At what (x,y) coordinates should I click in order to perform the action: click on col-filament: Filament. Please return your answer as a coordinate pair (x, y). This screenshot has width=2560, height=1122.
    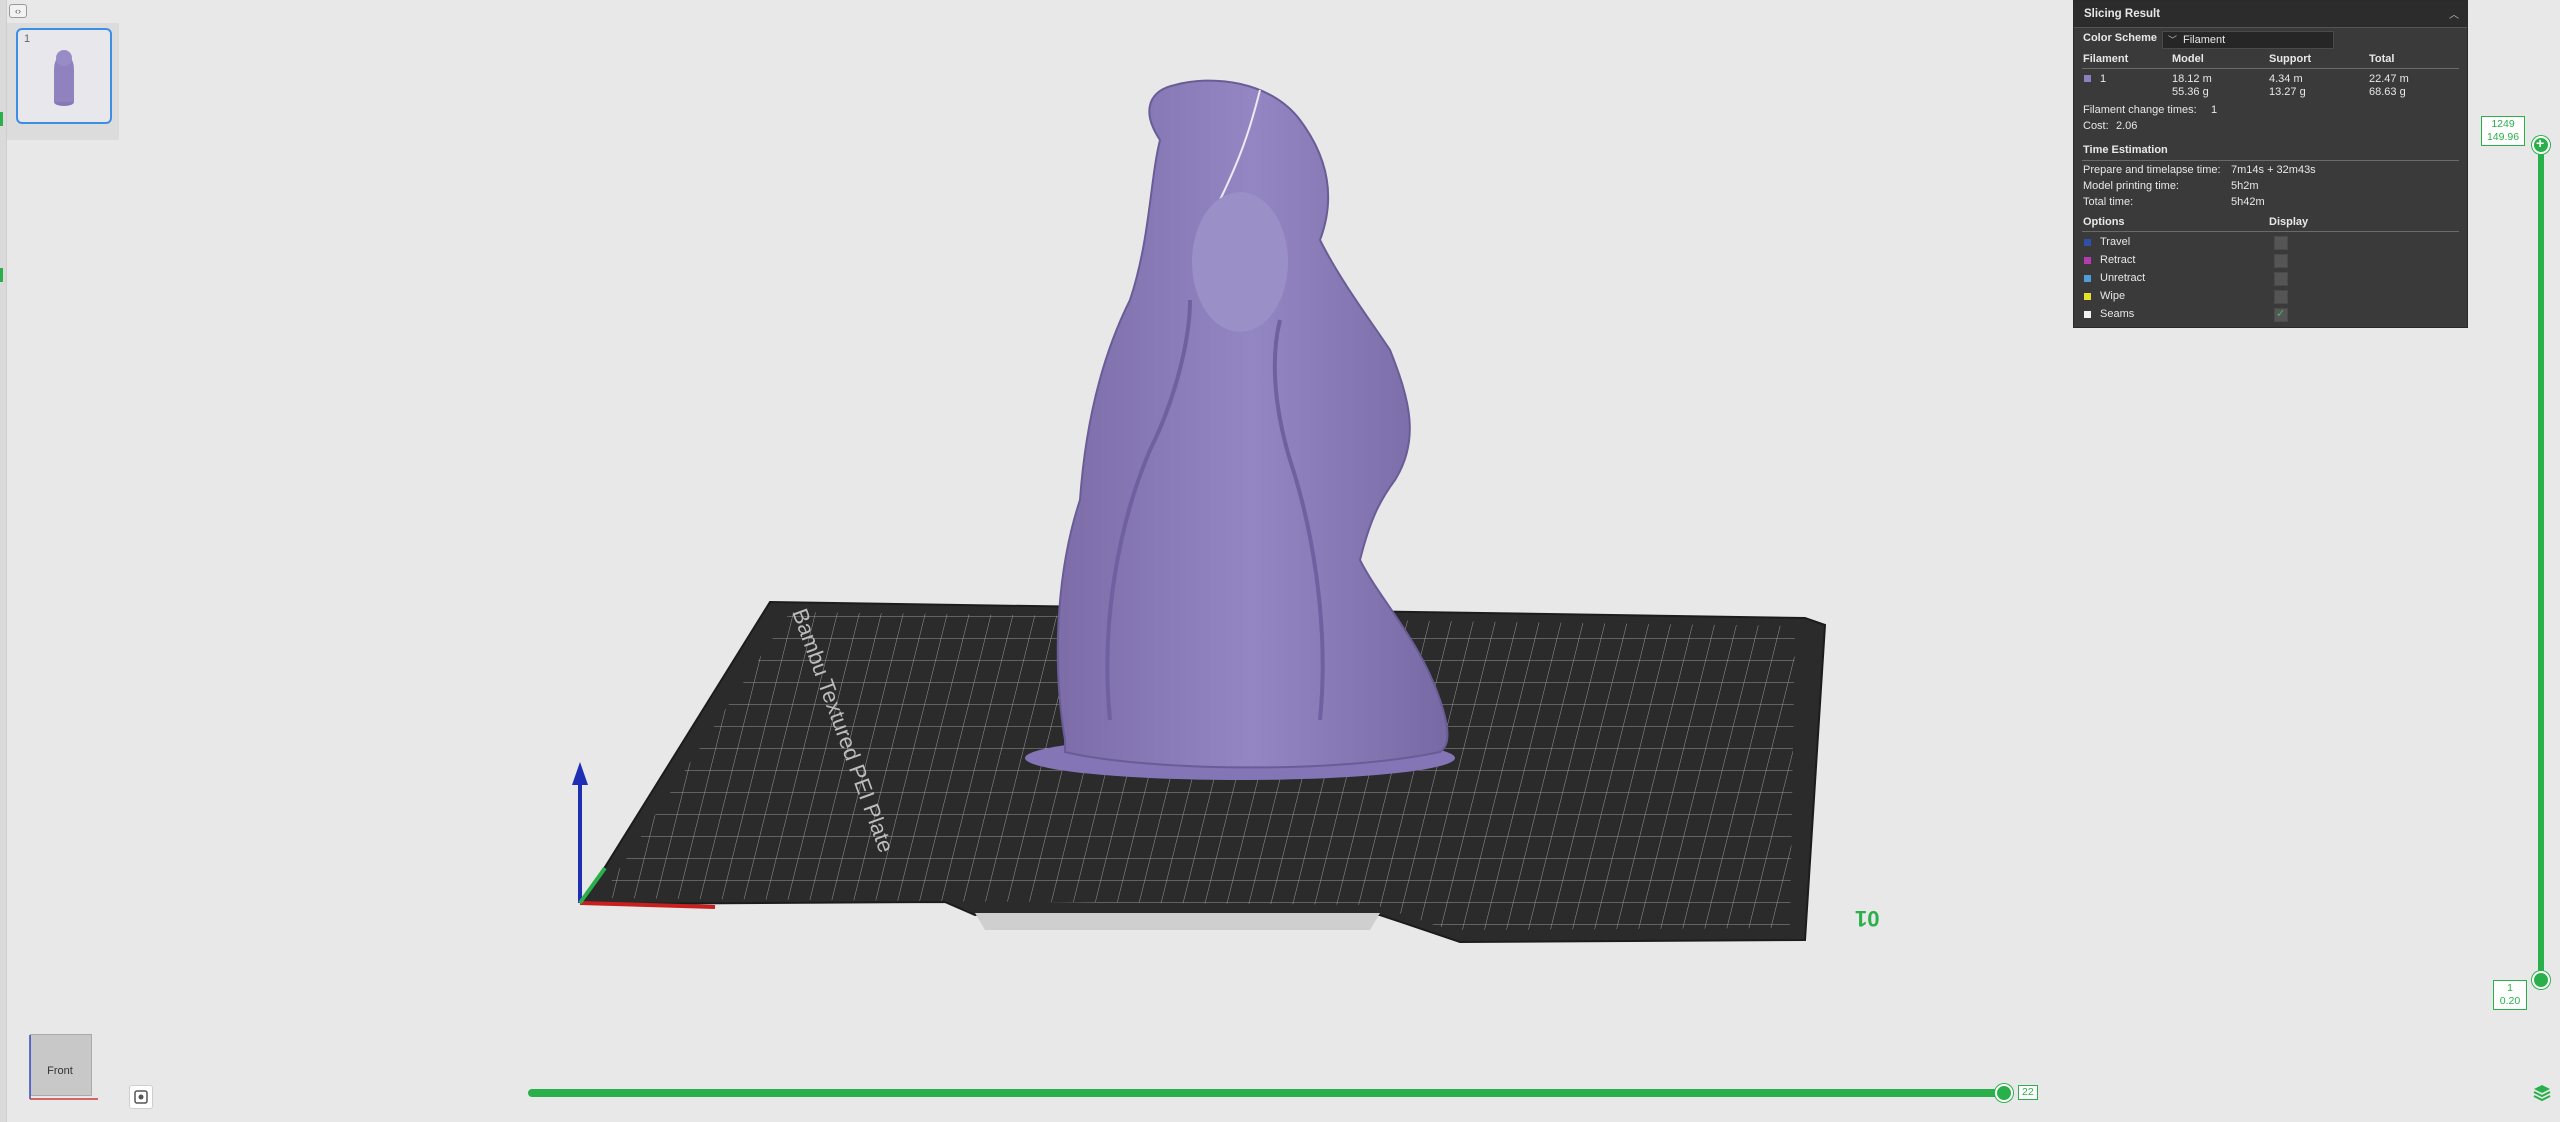
    Looking at the image, I should click on (2106, 59).